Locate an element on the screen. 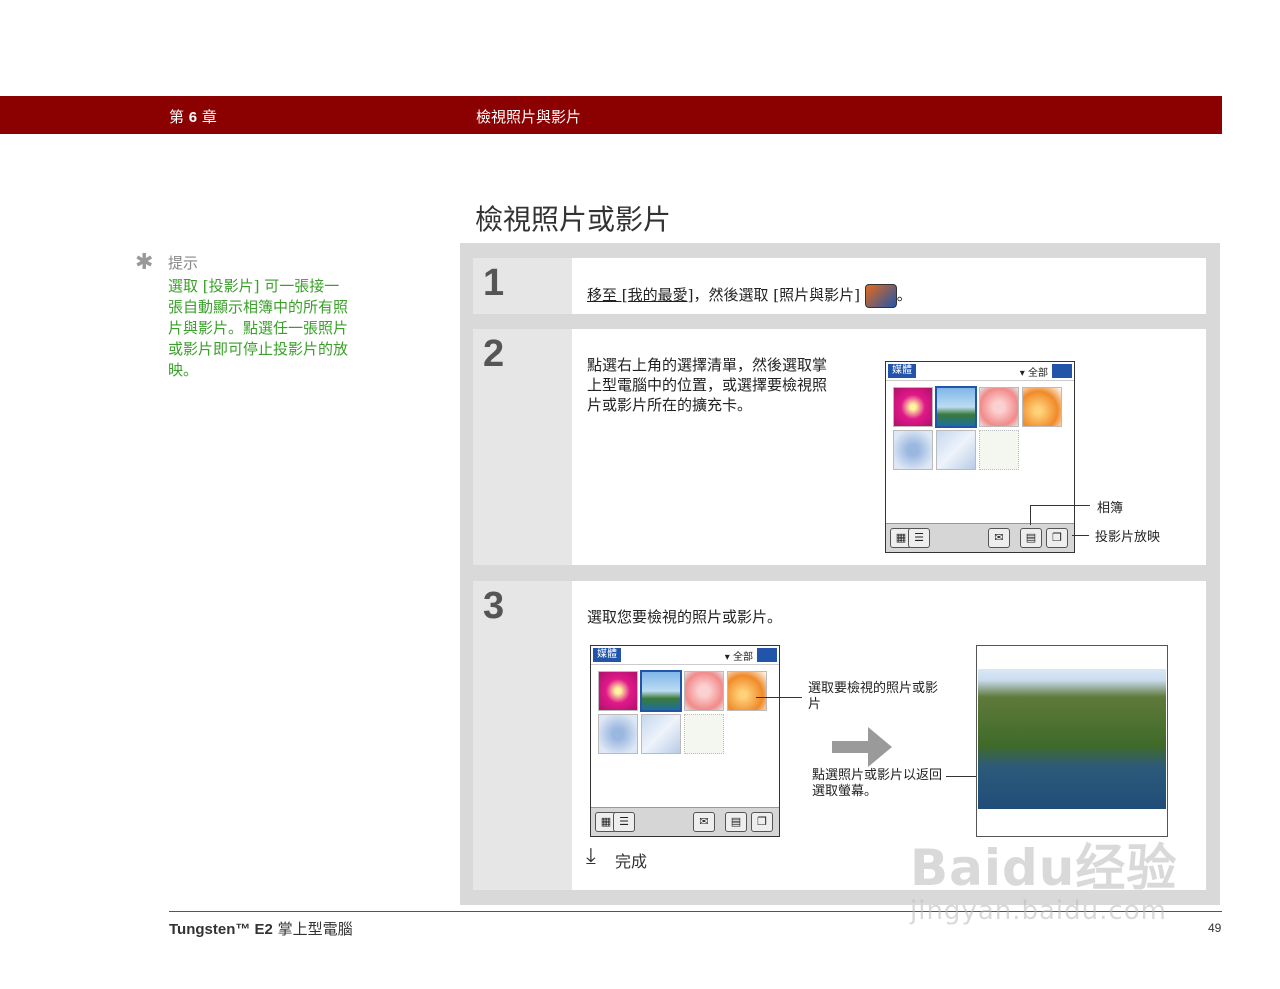 The width and height of the screenshot is (1280, 989). step-number: 1 is located at coordinates (494, 283).